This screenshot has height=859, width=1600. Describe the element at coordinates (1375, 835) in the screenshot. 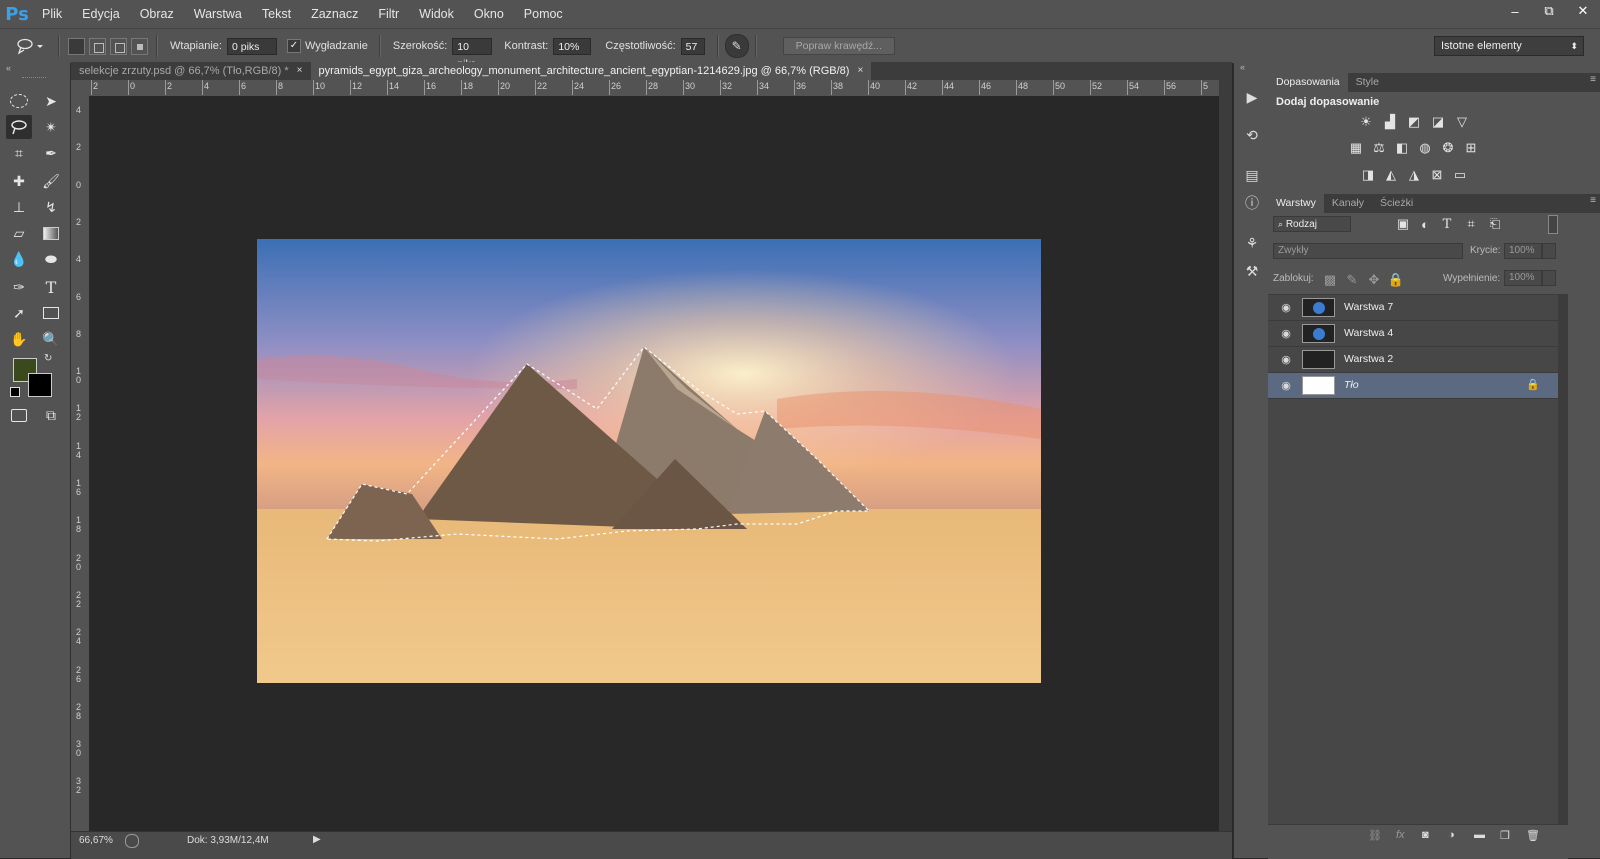

I see `link-layers-icon: ⛓` at that location.